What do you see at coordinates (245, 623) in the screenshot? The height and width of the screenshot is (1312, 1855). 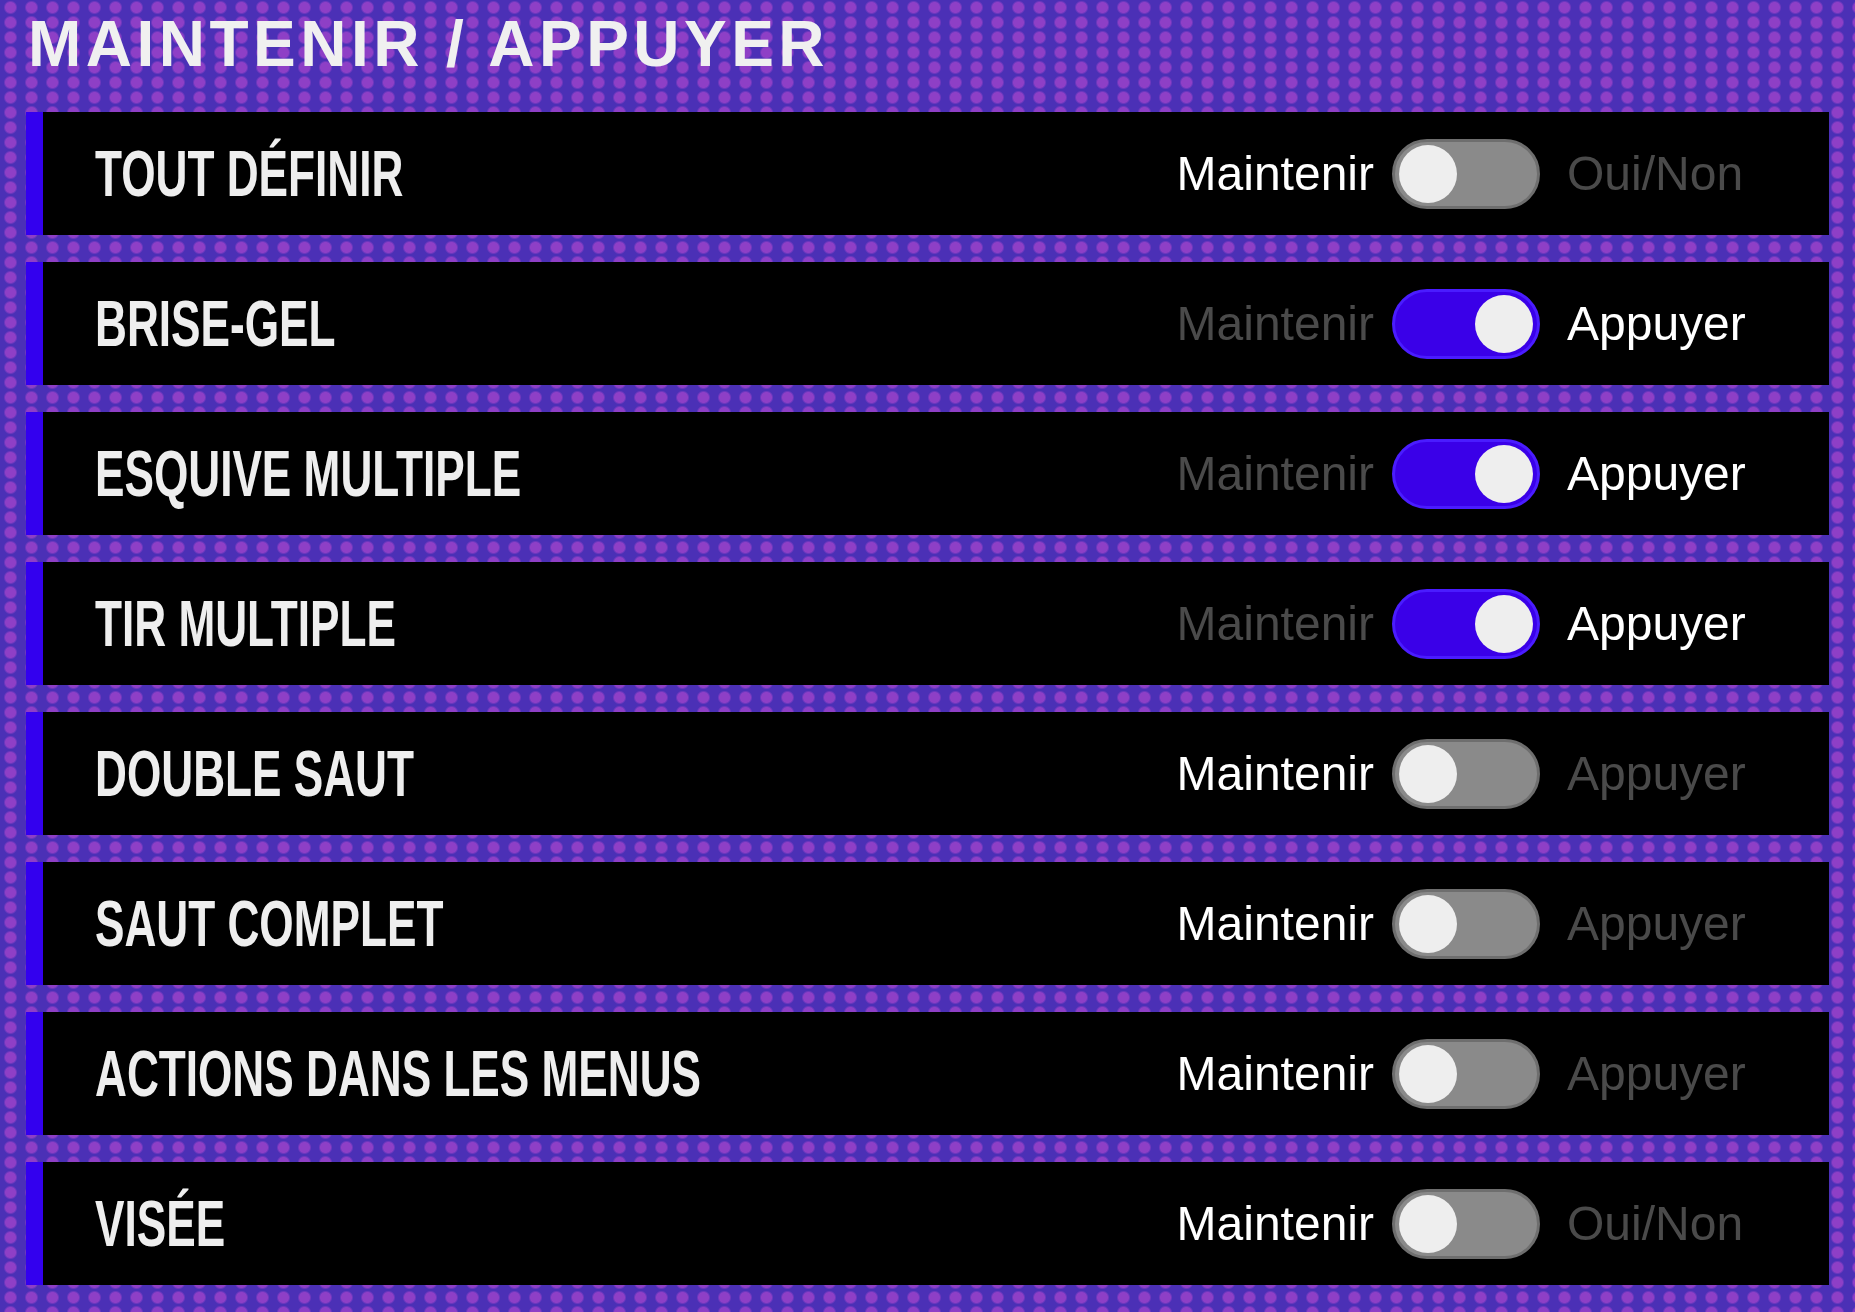 I see `setting-label: TIR MULTIPLE` at bounding box center [245, 623].